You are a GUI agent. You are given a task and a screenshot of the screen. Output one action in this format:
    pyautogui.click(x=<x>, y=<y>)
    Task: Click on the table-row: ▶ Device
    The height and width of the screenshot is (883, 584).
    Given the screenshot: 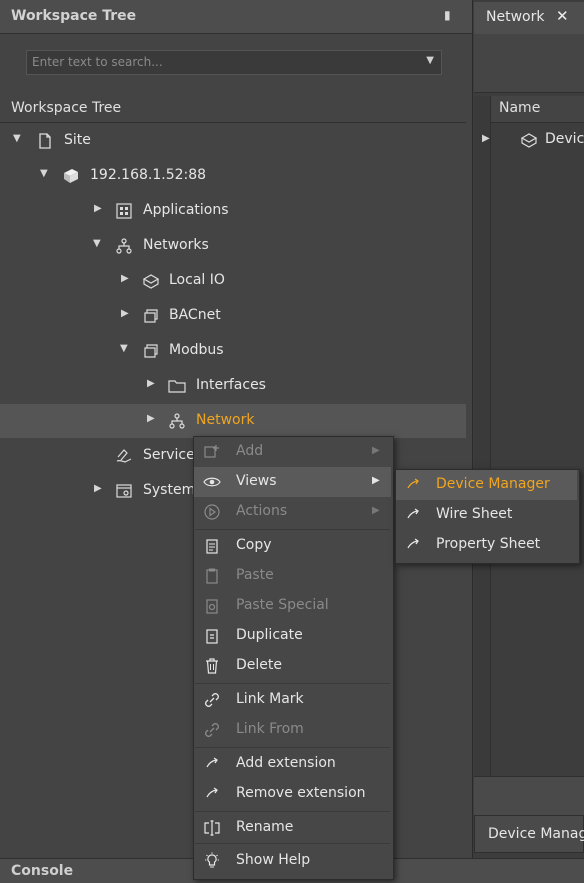 What is the action you would take?
    pyautogui.click(x=529, y=140)
    